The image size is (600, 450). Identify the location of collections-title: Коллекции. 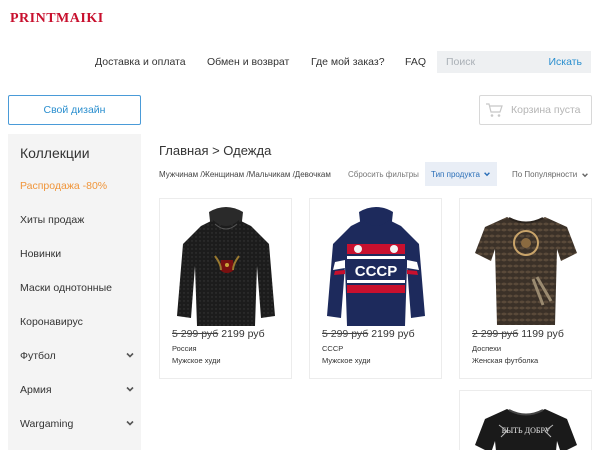
(55, 153).